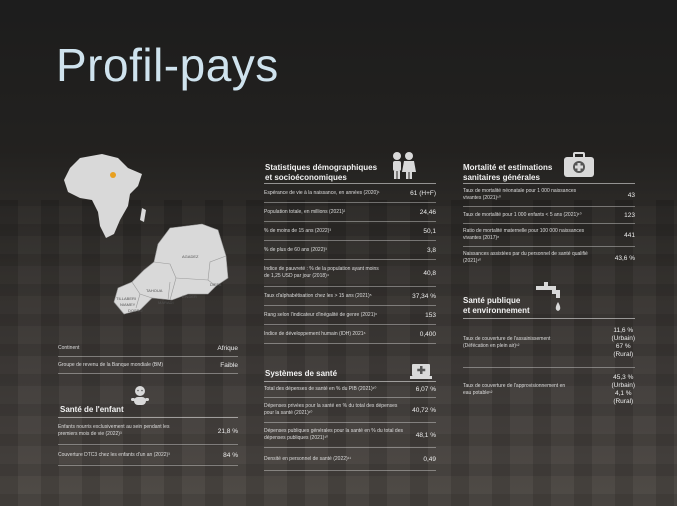 The height and width of the screenshot is (506, 677). What do you see at coordinates (148, 348) in the screenshot?
I see `info-row-continent: Continent Afrique` at bounding box center [148, 348].